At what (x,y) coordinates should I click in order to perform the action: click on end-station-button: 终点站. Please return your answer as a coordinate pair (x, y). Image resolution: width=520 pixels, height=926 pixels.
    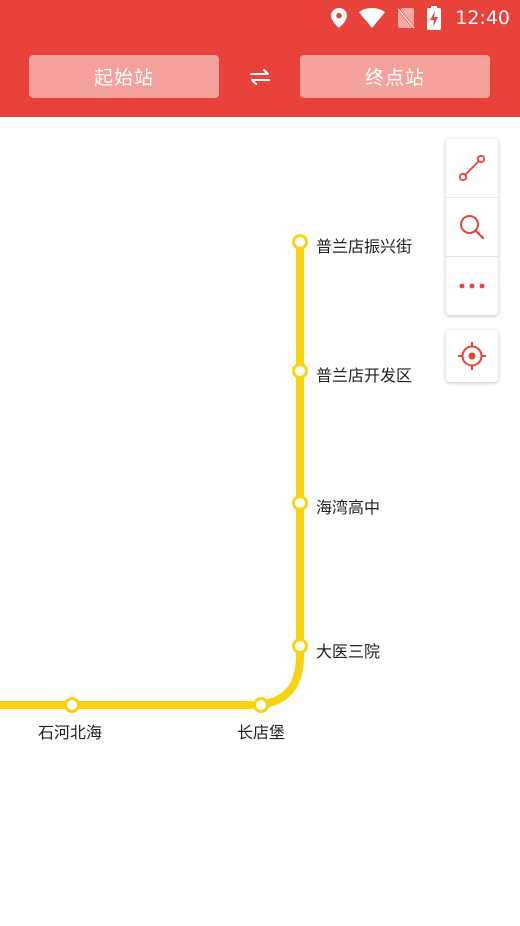
    Looking at the image, I should click on (395, 76).